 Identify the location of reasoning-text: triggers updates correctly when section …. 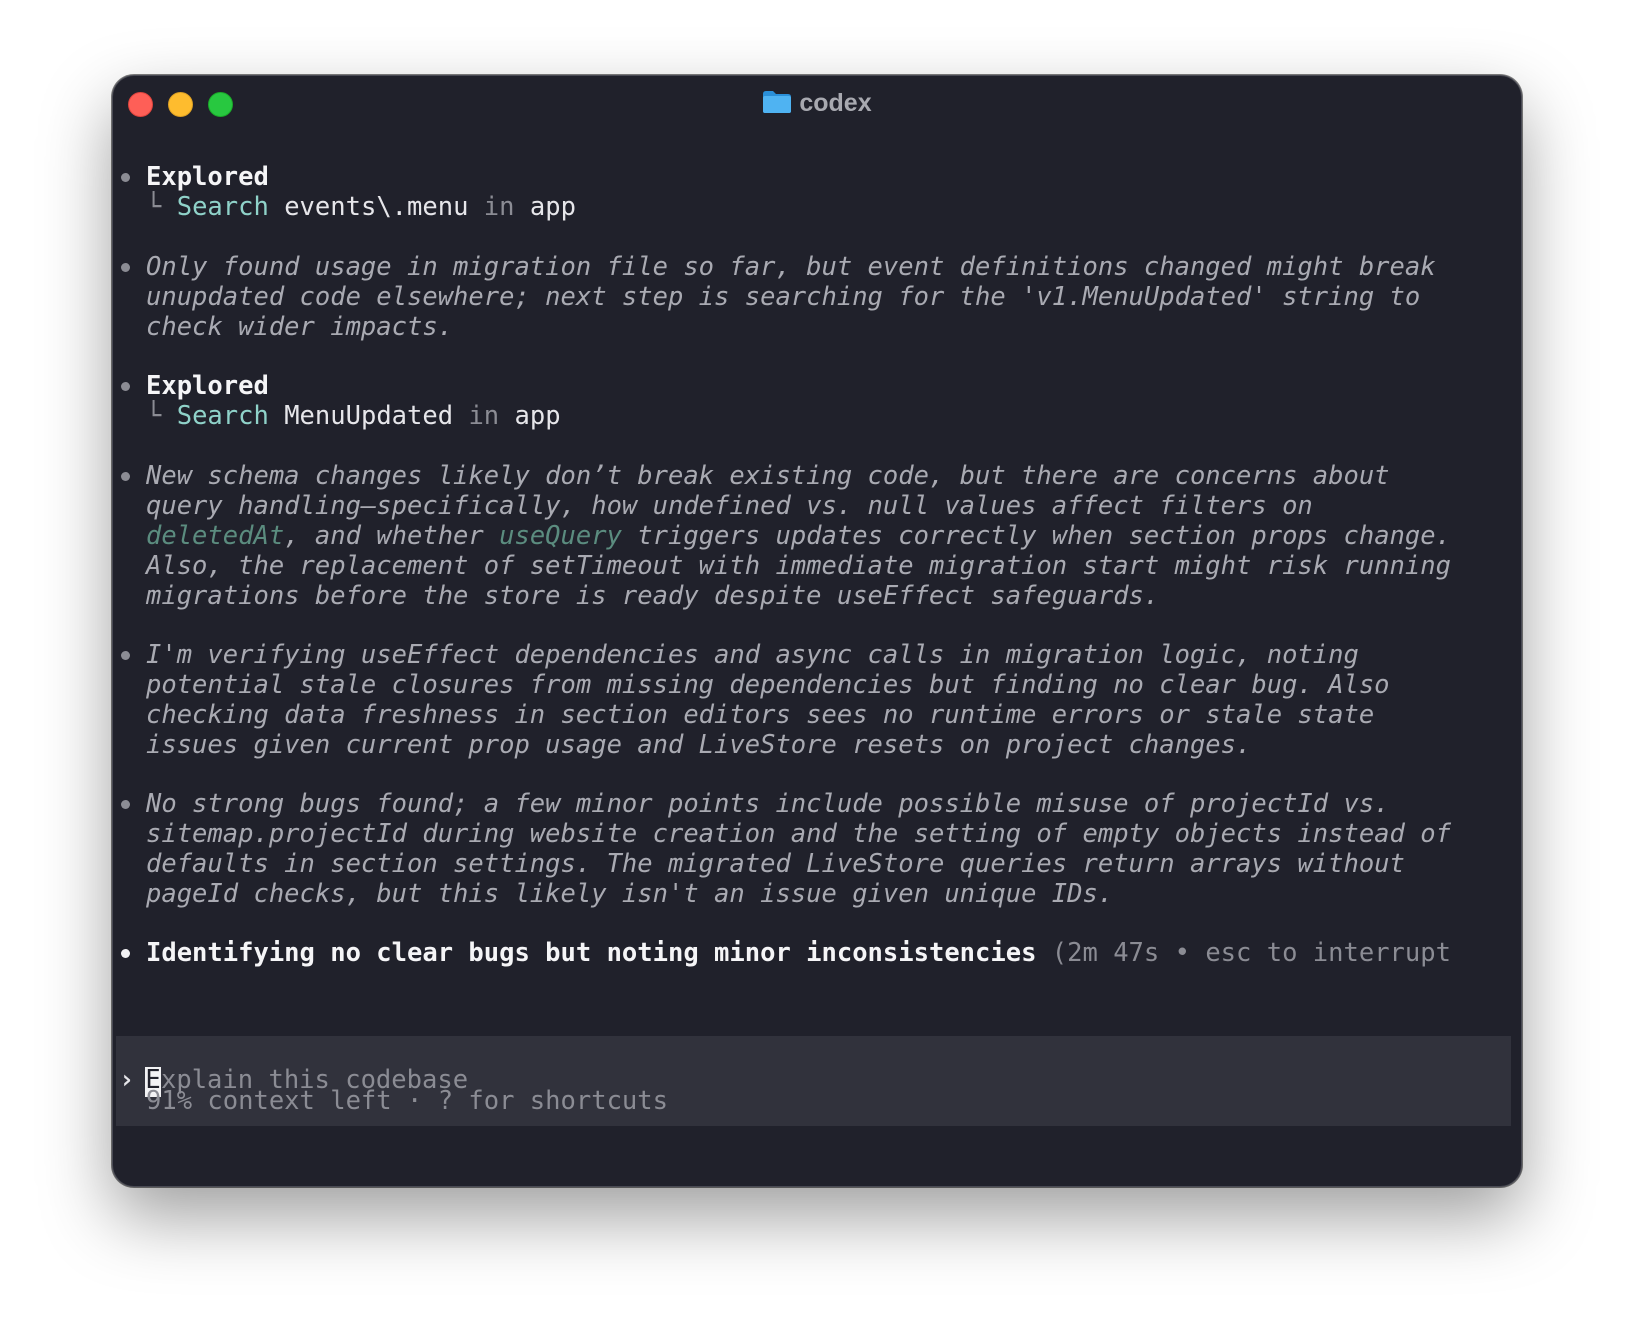
(1036, 536).